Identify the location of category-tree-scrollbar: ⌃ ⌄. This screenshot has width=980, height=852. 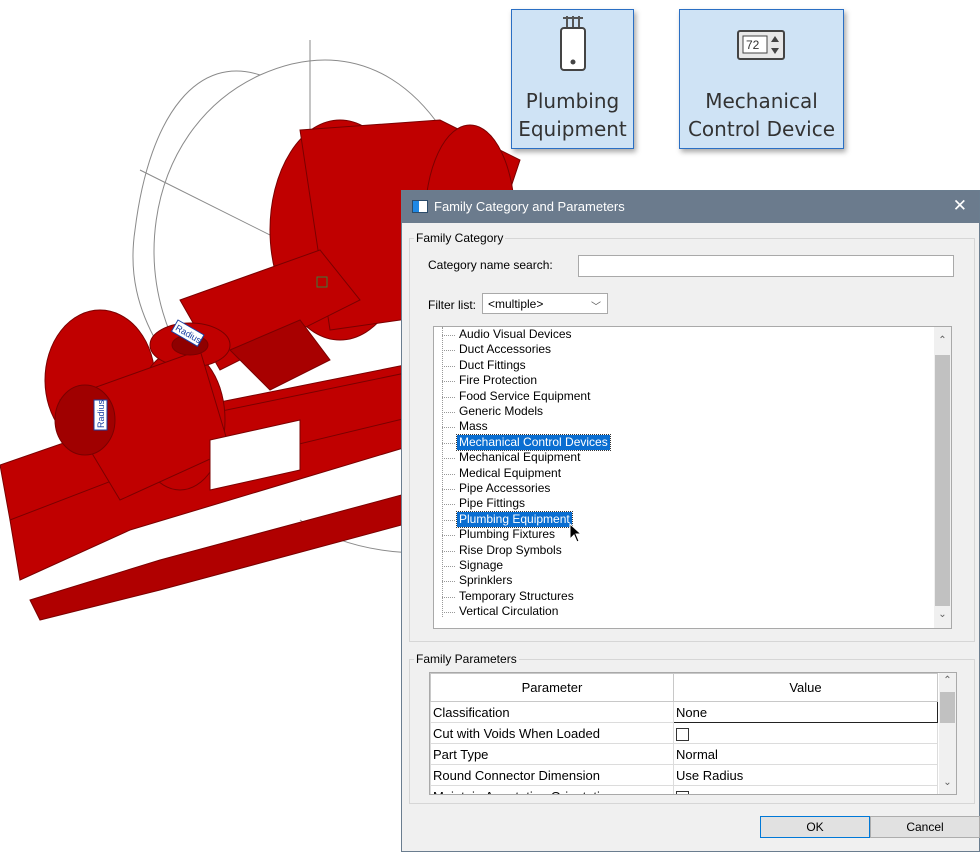
(942, 477).